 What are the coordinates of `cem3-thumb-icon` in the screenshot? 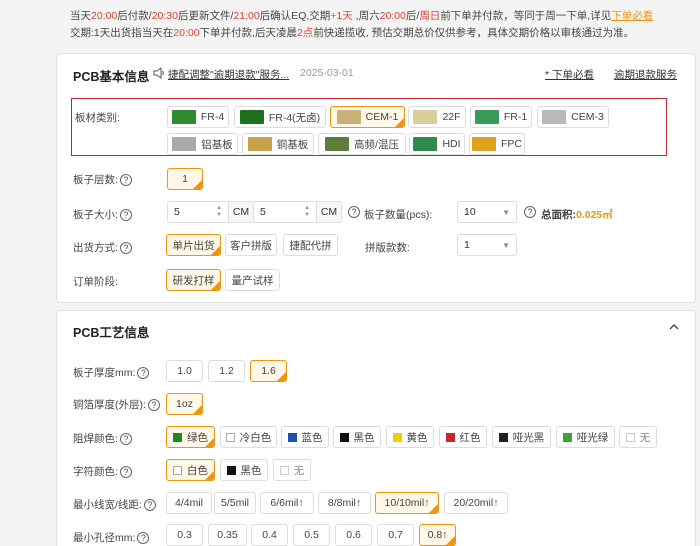 It's located at (554, 117).